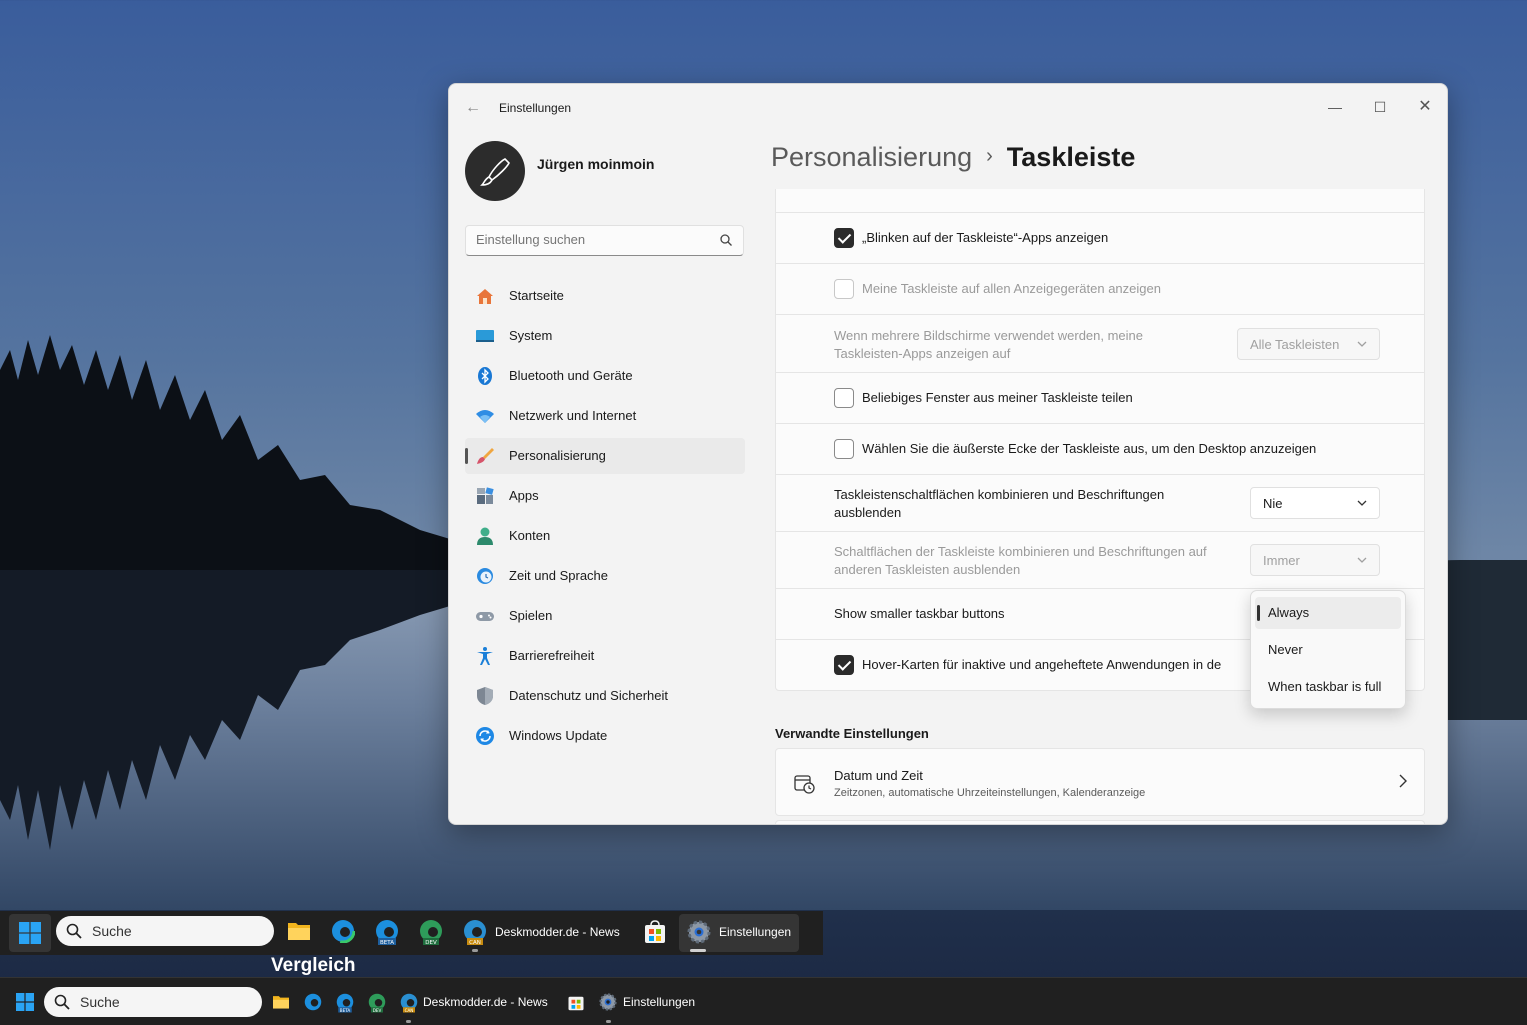 The width and height of the screenshot is (1527, 1025). What do you see at coordinates (112, 931) in the screenshot?
I see `taskbar-search-label: Suche` at bounding box center [112, 931].